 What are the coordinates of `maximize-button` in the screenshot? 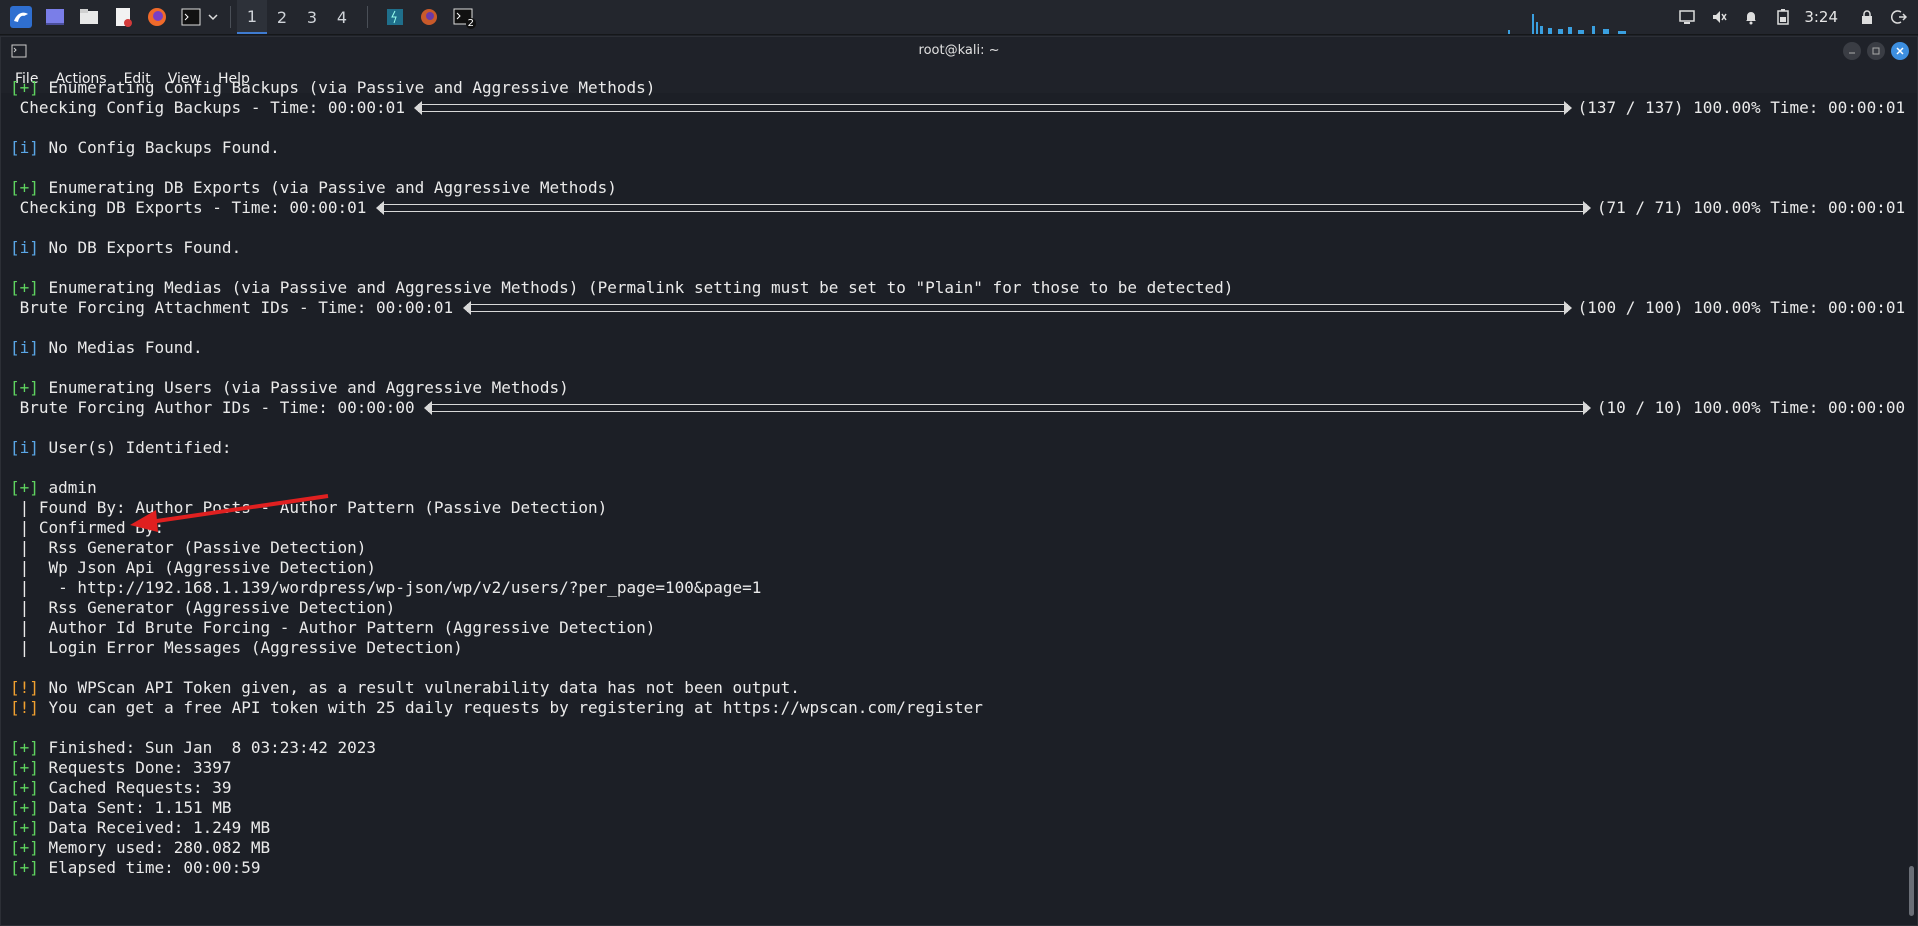 It's located at (1876, 51).